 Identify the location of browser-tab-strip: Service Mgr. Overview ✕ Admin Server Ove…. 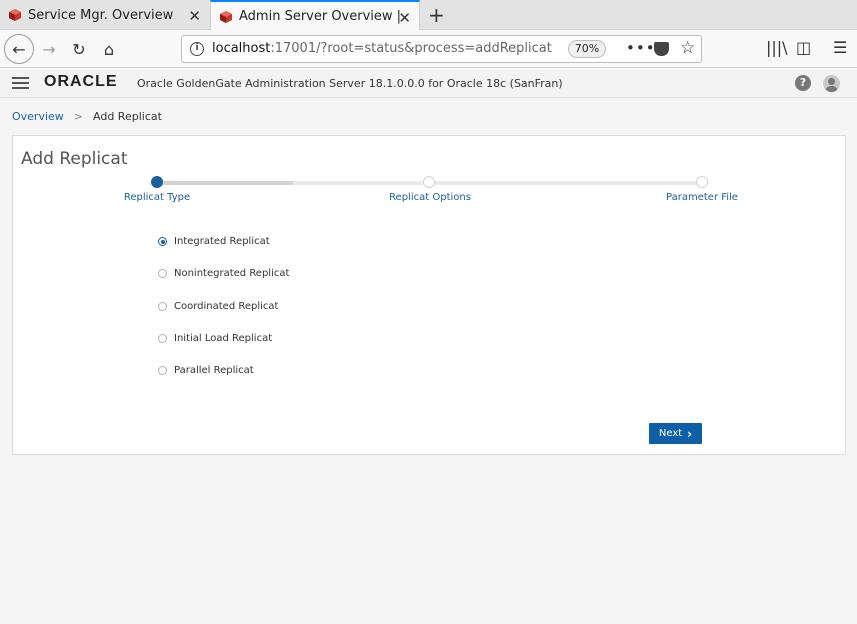
(428, 15).